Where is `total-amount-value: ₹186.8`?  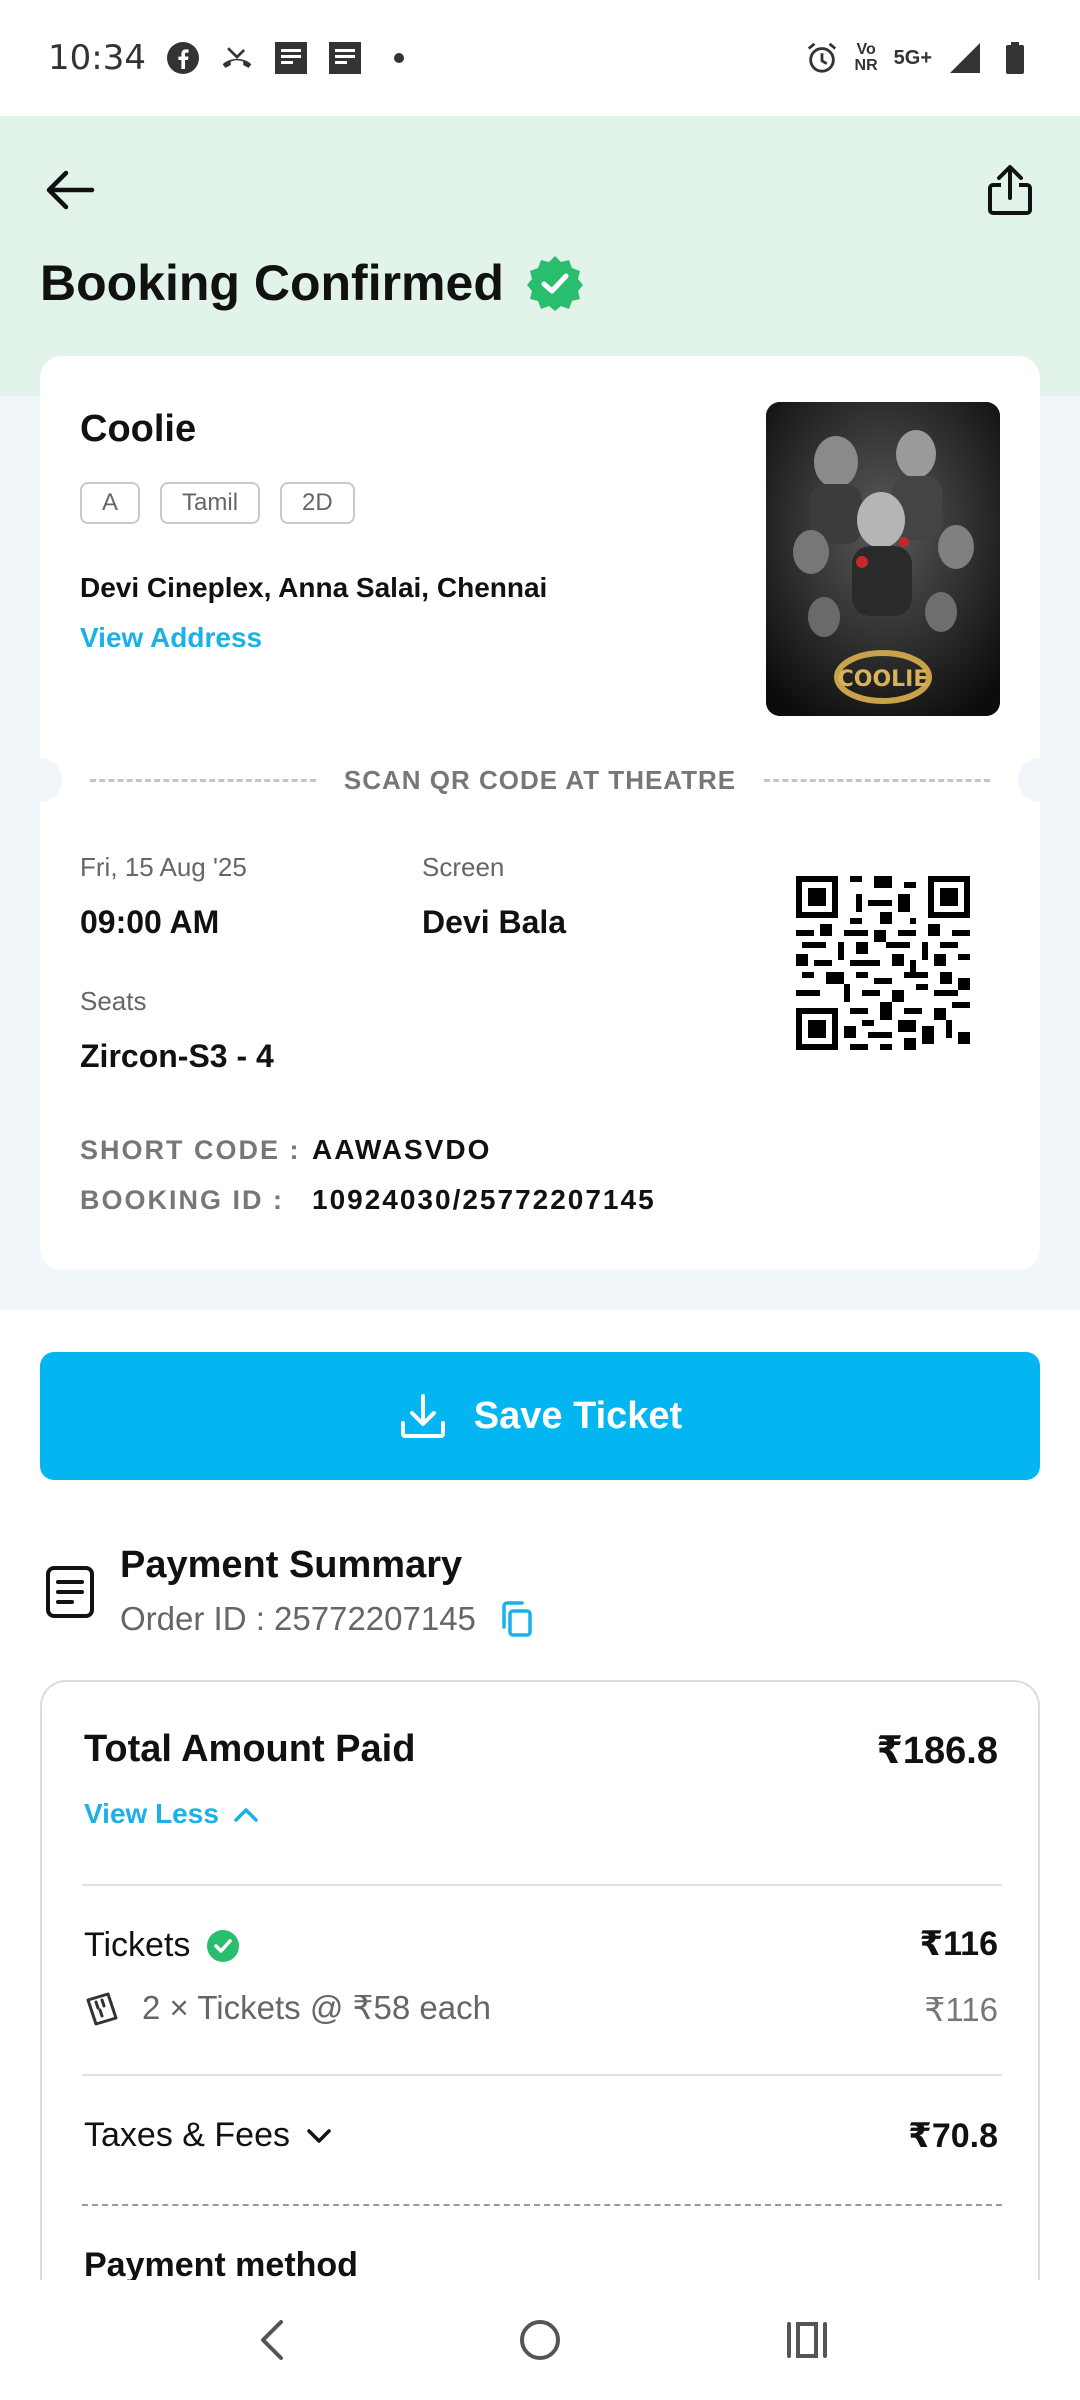
total-amount-value: ₹186.8 is located at coordinates (937, 1751).